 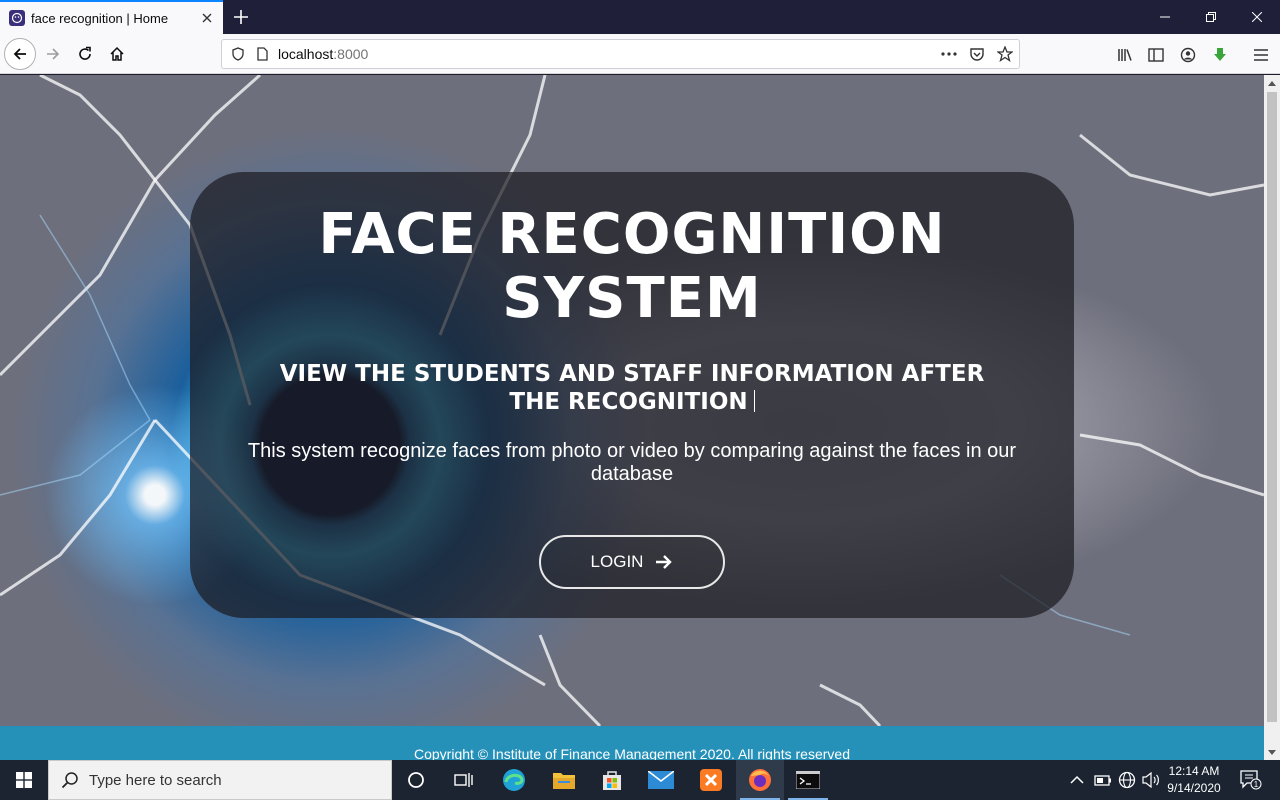 I want to click on command-prompt-icon, so click(x=808, y=780).